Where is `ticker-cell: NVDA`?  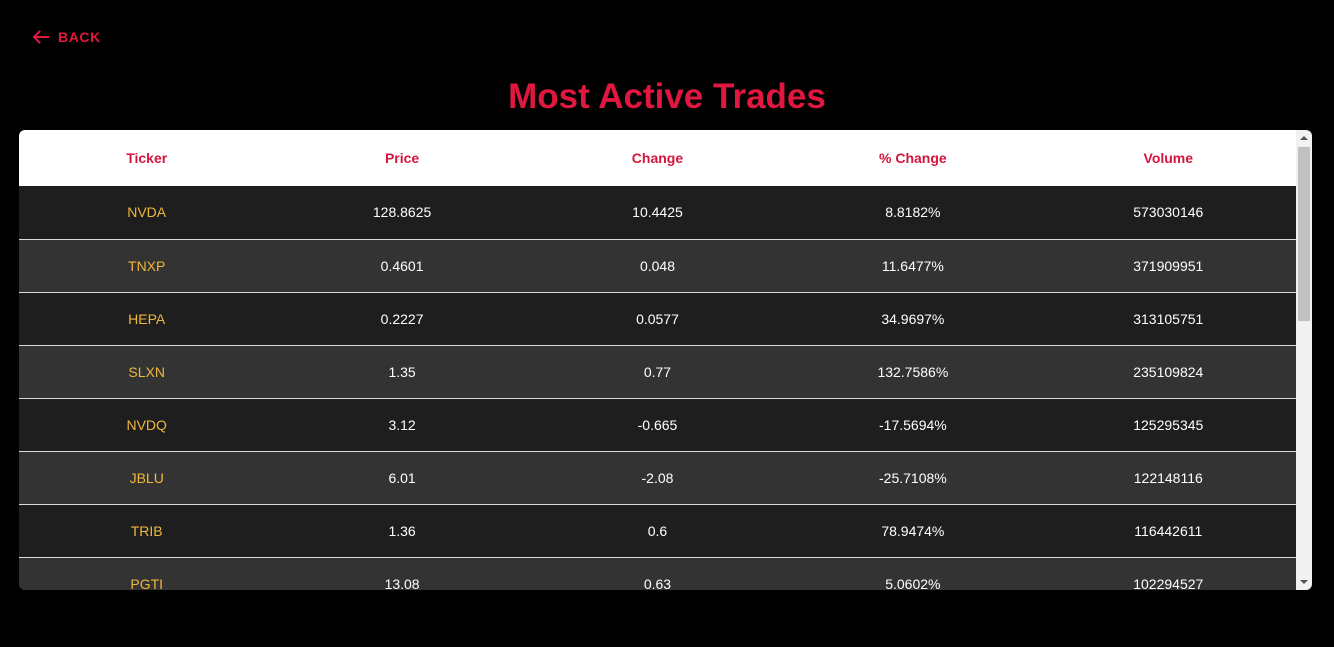
ticker-cell: NVDA is located at coordinates (147, 212).